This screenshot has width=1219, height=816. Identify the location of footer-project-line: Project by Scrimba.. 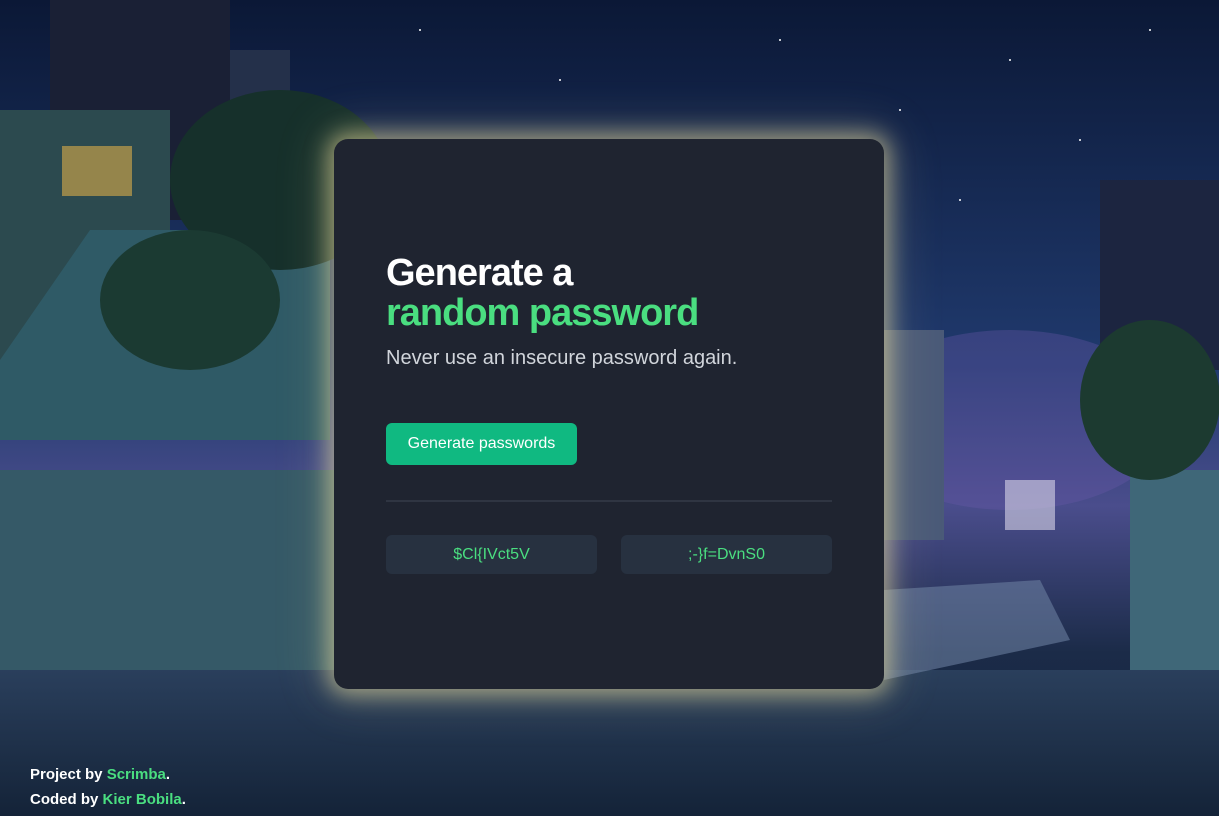
(108, 774).